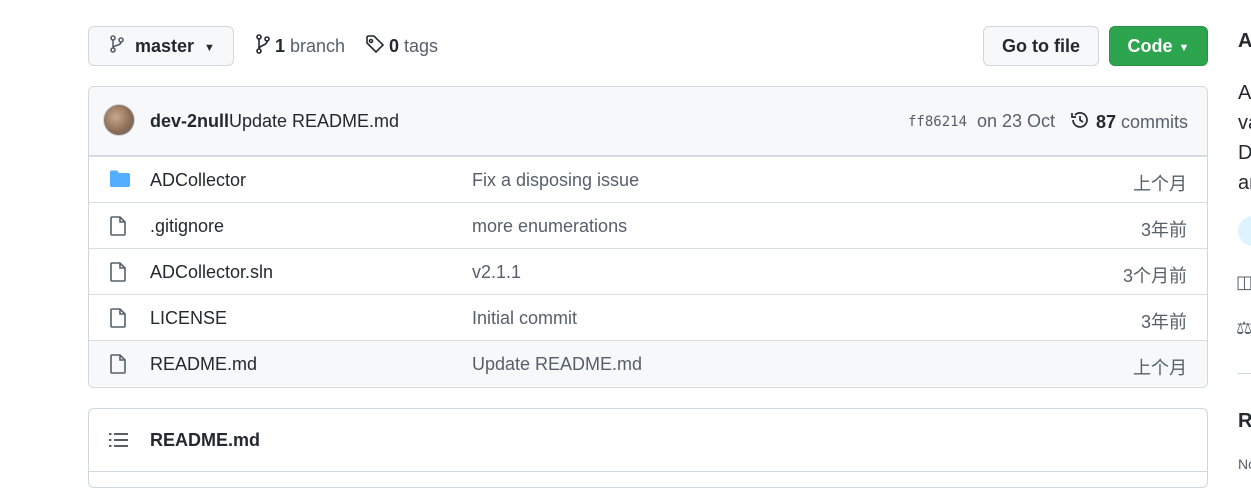 Image resolution: width=1251 pixels, height=488 pixels. What do you see at coordinates (648, 440) in the screenshot?
I see `readme-header: README.md` at bounding box center [648, 440].